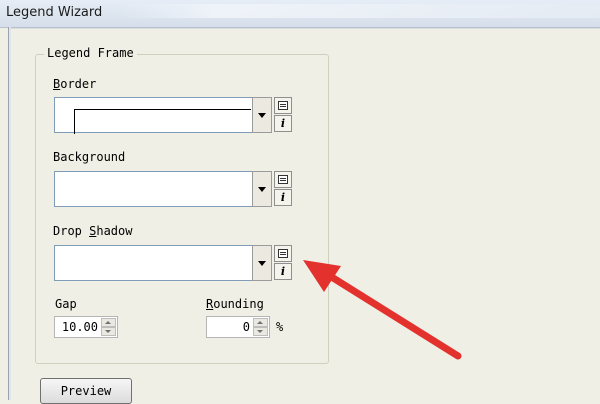 The width and height of the screenshot is (600, 404). What do you see at coordinates (394, 316) in the screenshot?
I see `red-arrow-shaft` at bounding box center [394, 316].